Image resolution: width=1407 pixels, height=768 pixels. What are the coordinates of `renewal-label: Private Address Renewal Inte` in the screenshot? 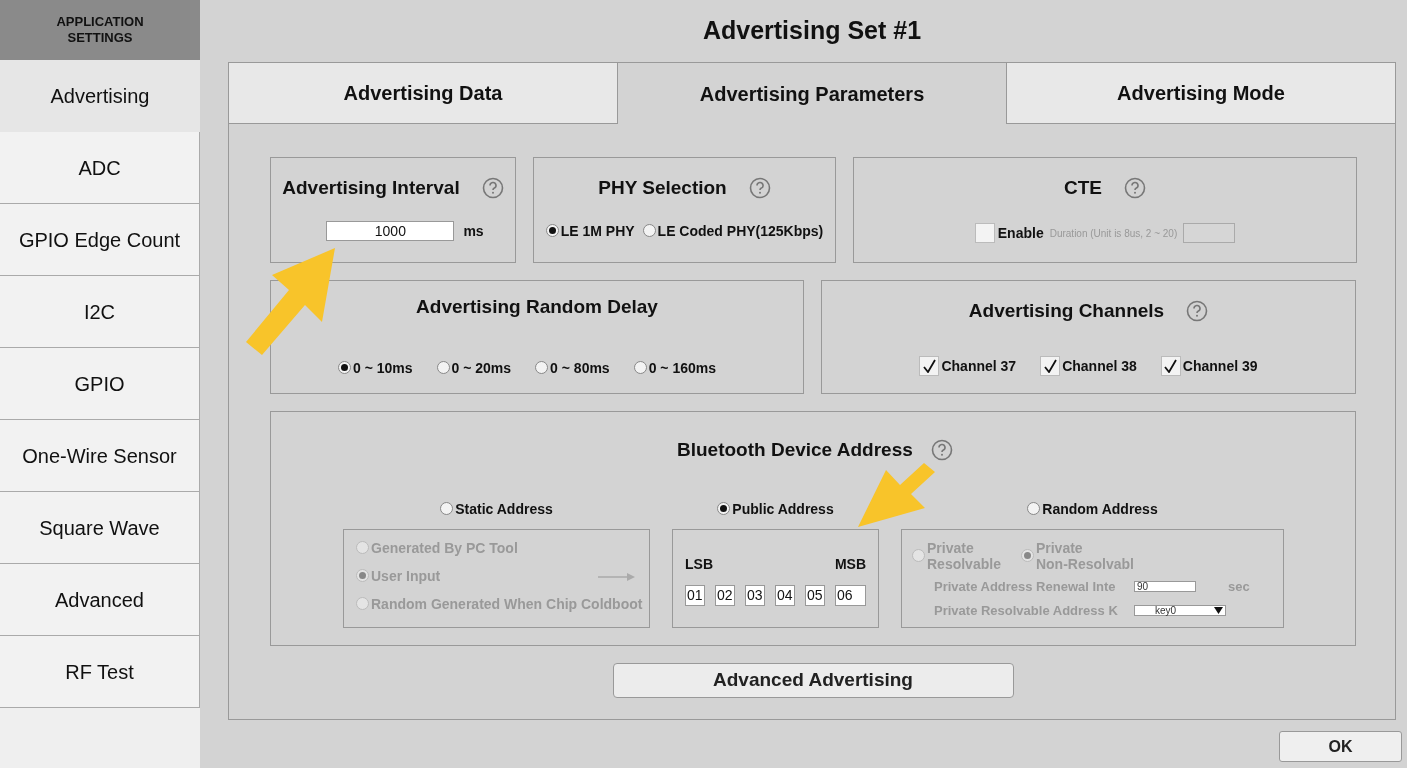 It's located at (1025, 586).